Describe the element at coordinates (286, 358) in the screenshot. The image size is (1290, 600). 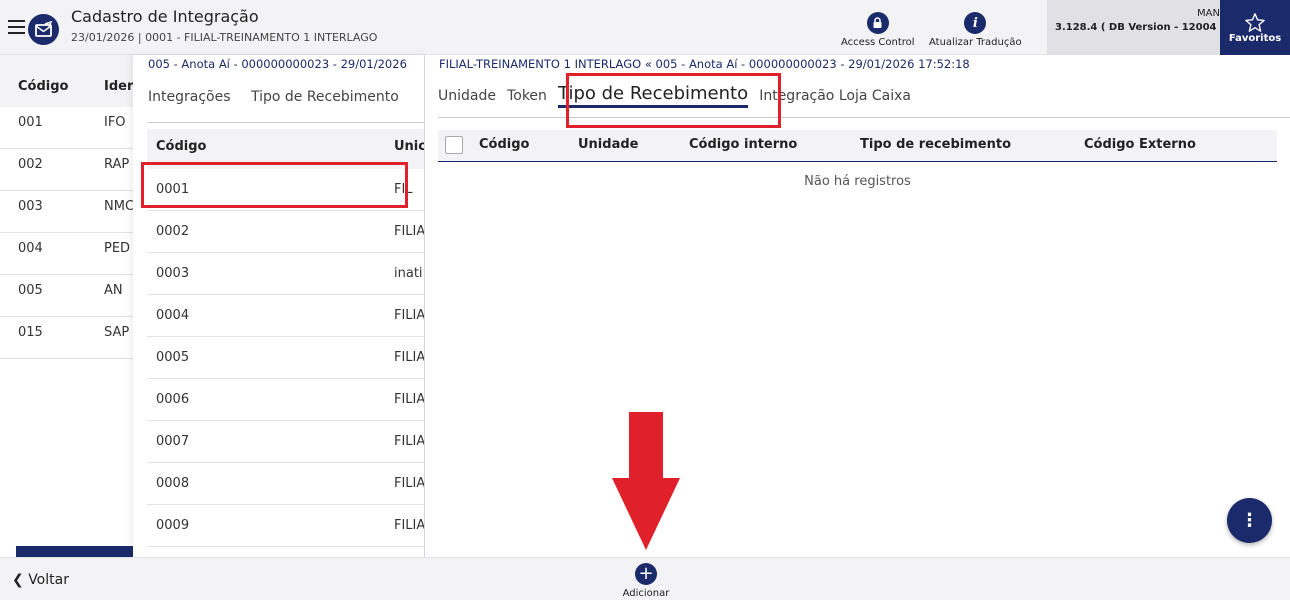
I see `table-row: 0005 FILIA` at that location.